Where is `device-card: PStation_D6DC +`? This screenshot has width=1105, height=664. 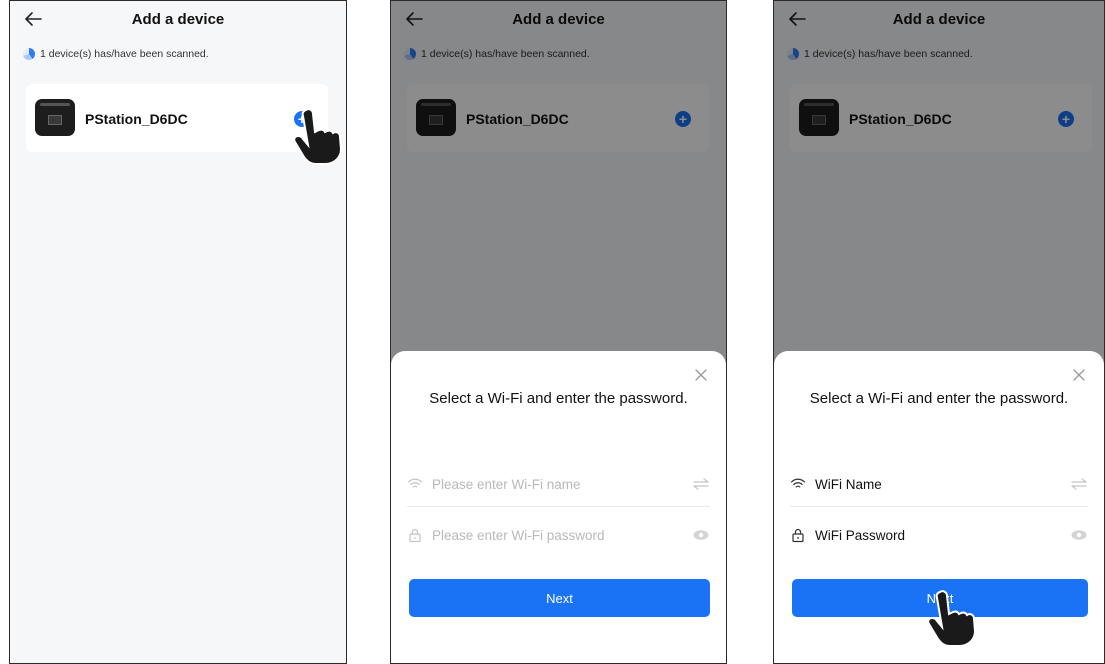 device-card: PStation_D6DC + is located at coordinates (177, 118).